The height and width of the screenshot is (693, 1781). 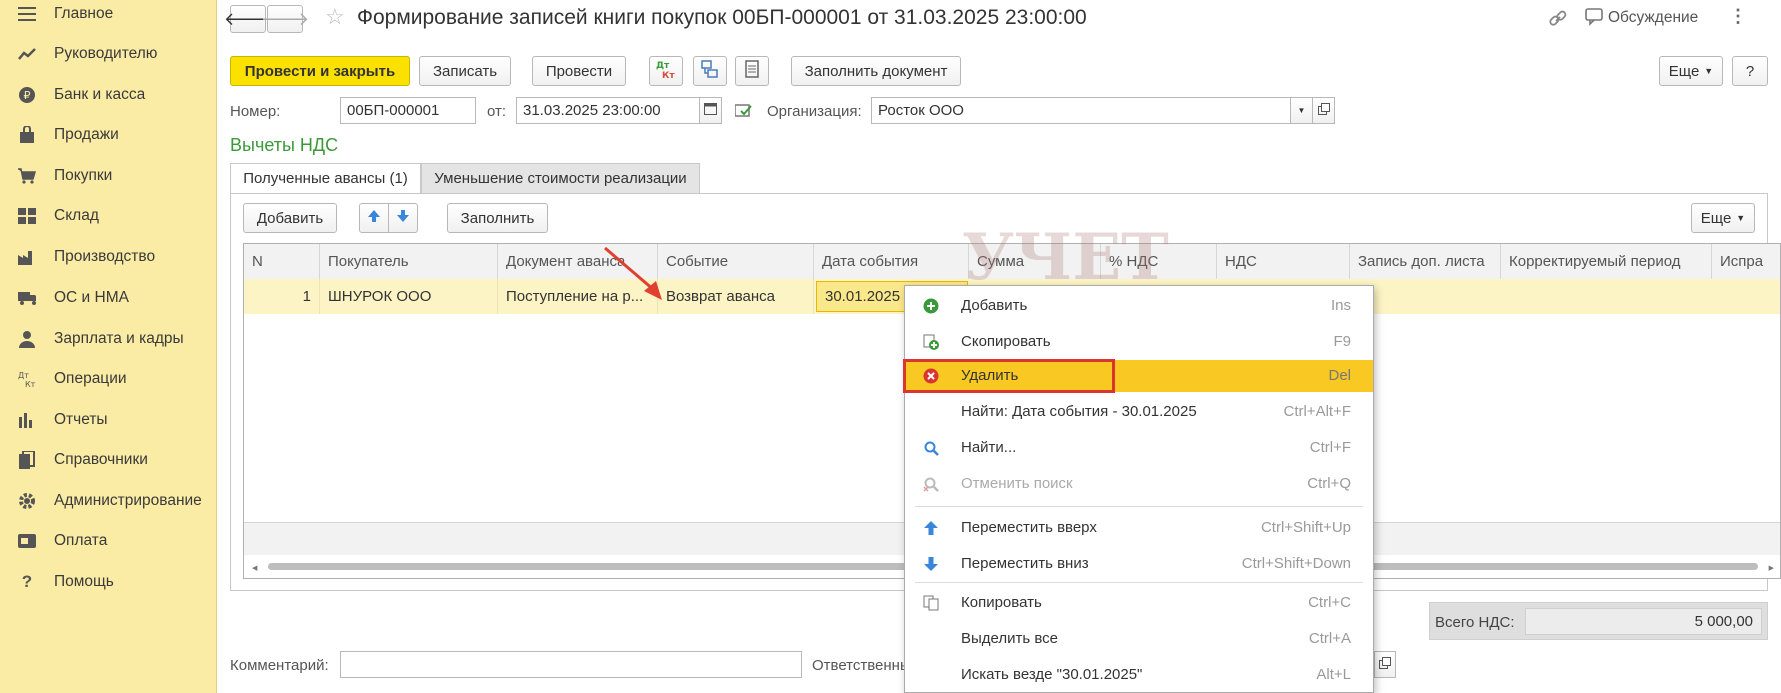 I want to click on column-header-vat-rate: % НДС, so click(x=1159, y=261).